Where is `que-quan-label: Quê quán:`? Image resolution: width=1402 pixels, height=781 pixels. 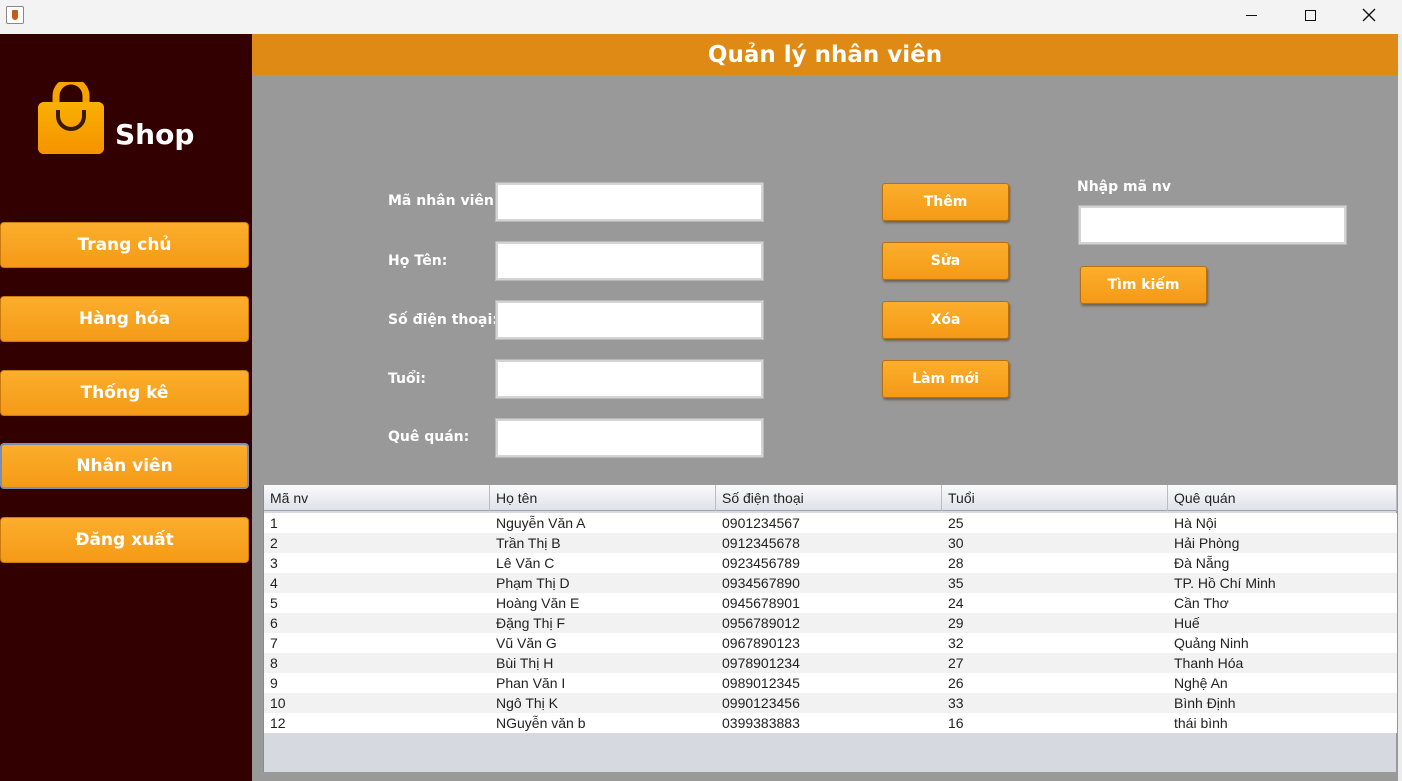 que-quan-label: Quê quán: is located at coordinates (429, 437).